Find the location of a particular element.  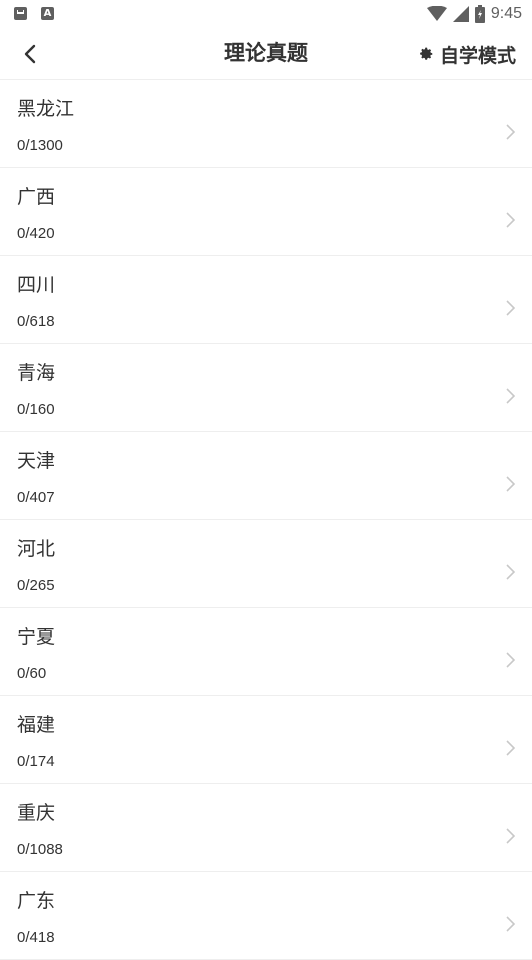

item-name: 黑龙江 is located at coordinates (46, 109).